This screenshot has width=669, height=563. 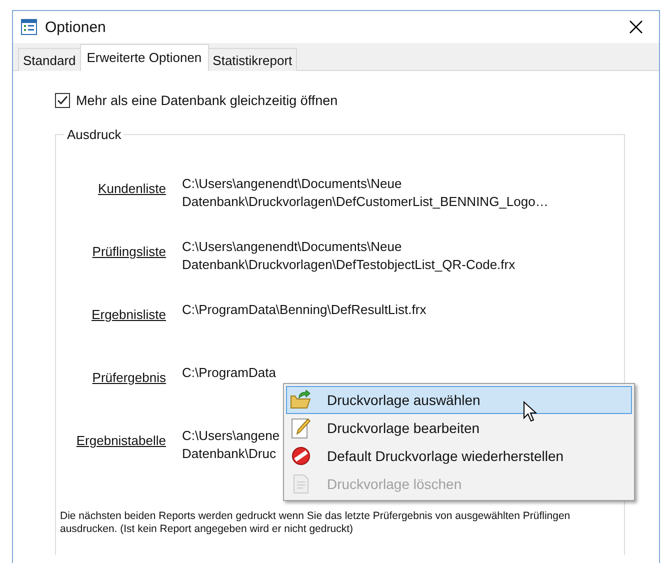 What do you see at coordinates (111, 311) in the screenshot?
I see `report-link: Ergebnisliste` at bounding box center [111, 311].